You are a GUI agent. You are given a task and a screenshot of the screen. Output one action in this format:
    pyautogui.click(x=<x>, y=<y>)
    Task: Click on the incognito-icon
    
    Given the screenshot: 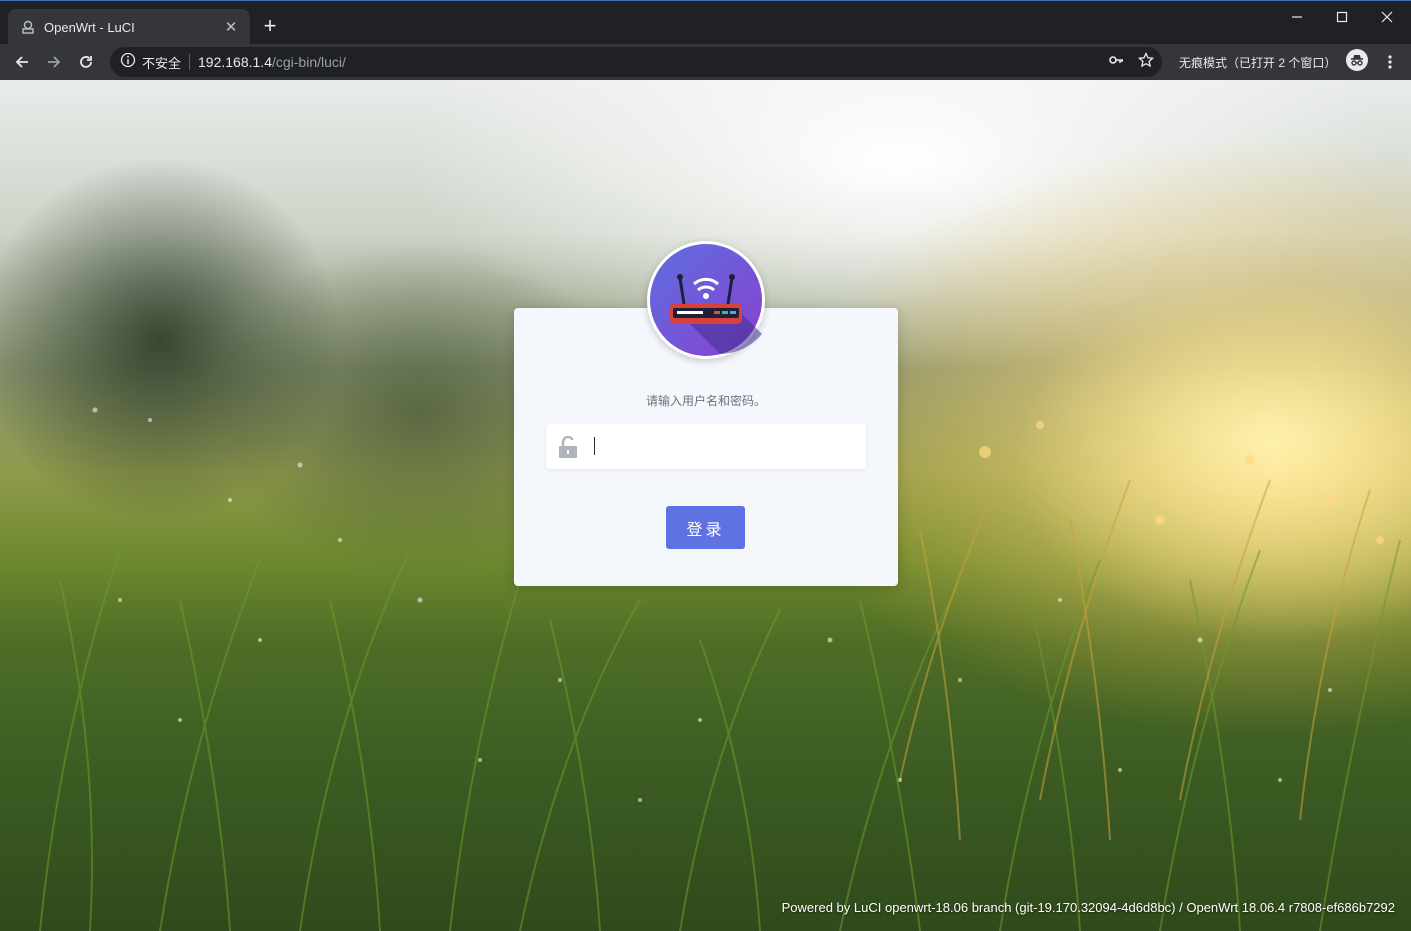 What is the action you would take?
    pyautogui.click(x=1357, y=60)
    